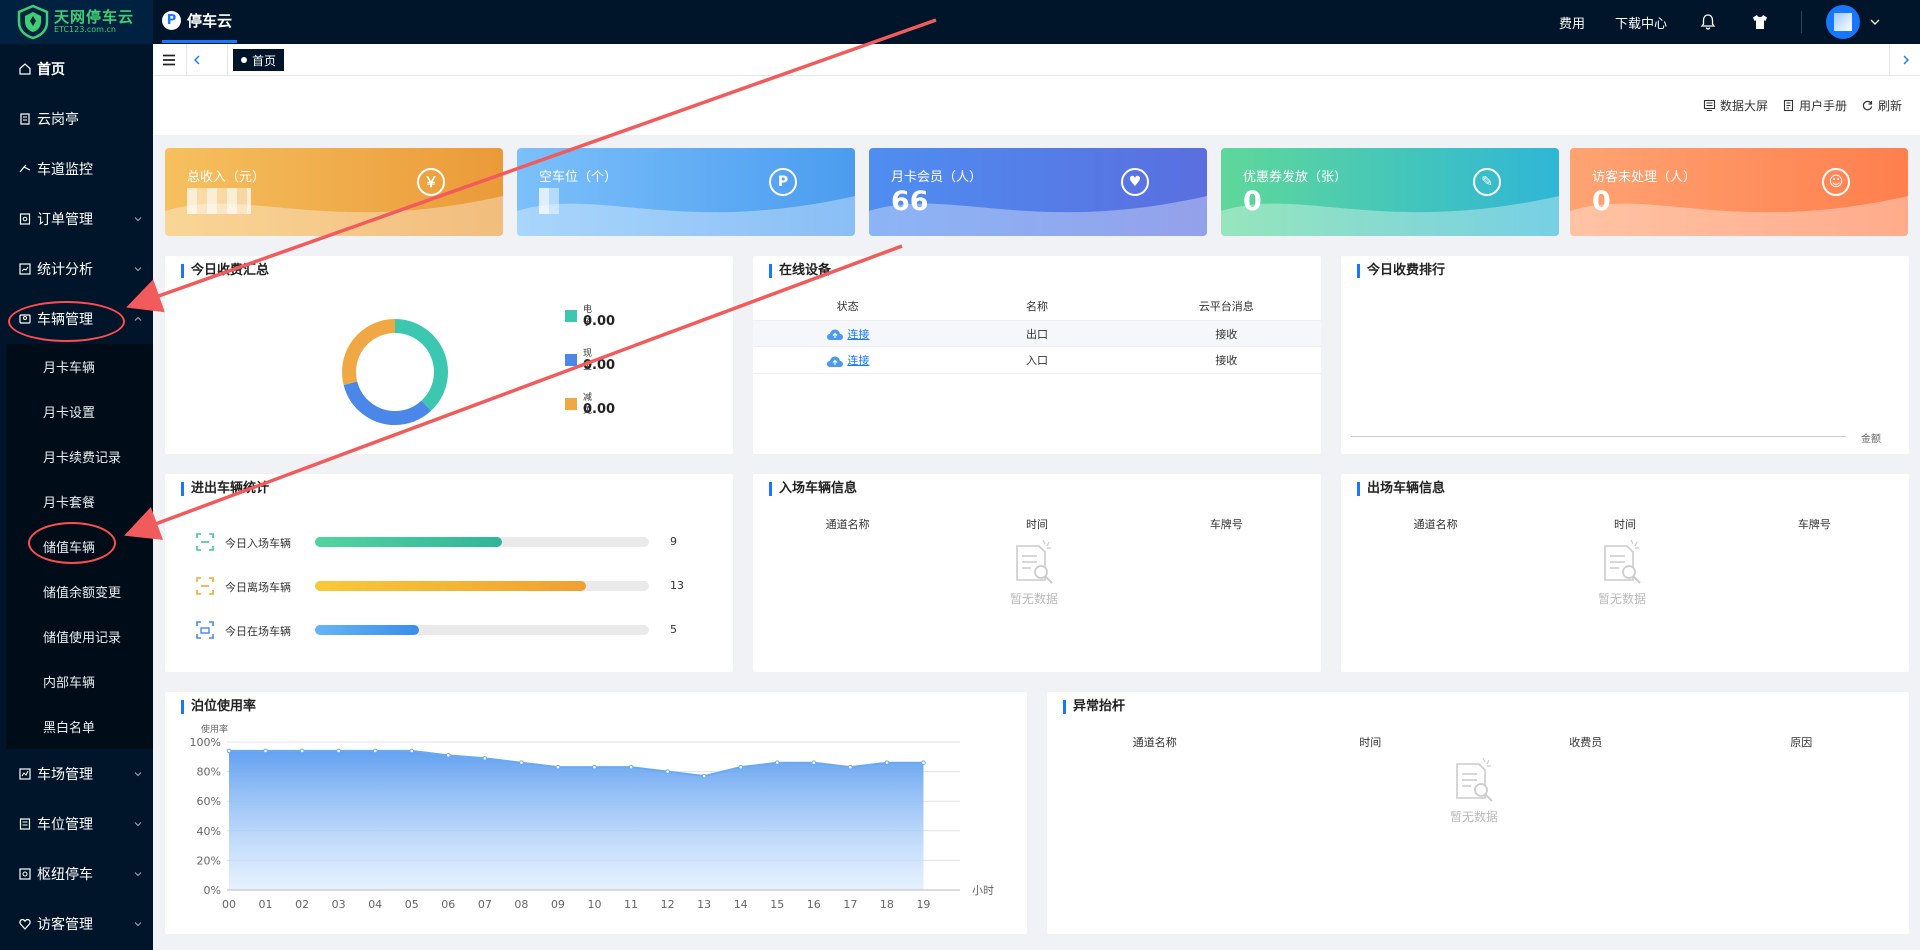 The height and width of the screenshot is (950, 1920). Describe the element at coordinates (1889, 60) in the screenshot. I see `tab-divider` at that location.